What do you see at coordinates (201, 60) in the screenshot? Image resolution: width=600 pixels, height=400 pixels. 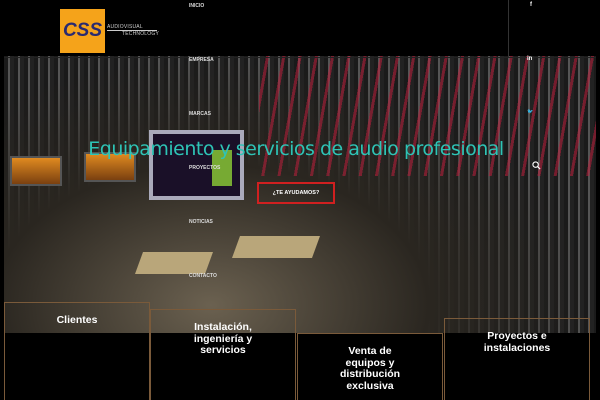 I see `nav-empresa: EMPRESA` at bounding box center [201, 60].